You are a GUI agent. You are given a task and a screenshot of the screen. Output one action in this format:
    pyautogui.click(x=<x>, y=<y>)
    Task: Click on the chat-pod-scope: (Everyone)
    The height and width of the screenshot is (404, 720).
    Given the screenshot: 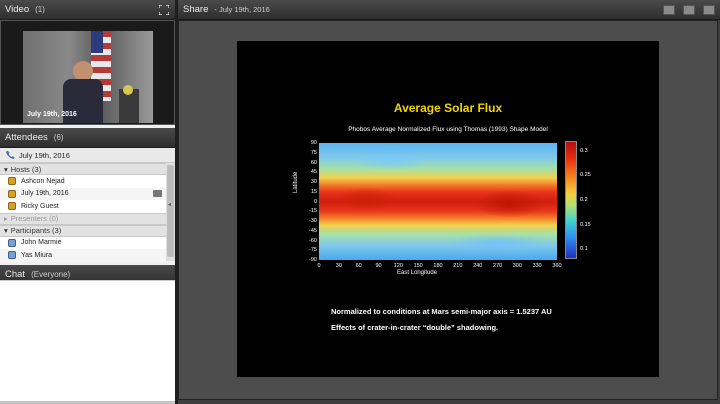 What is the action you would take?
    pyautogui.click(x=51, y=274)
    